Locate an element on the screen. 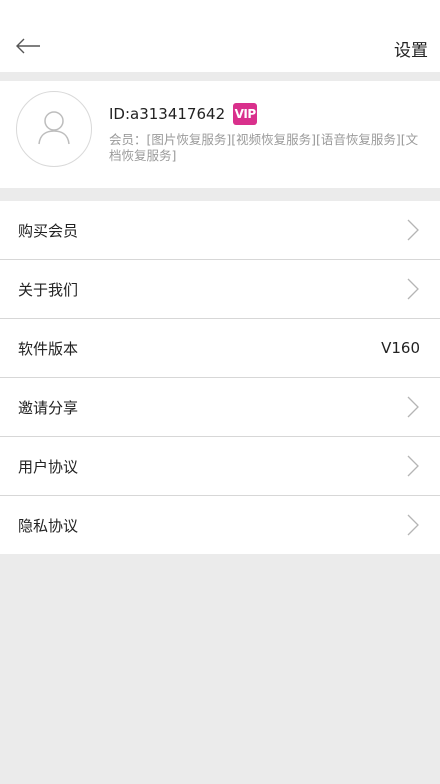  avatar is located at coordinates (54, 129).